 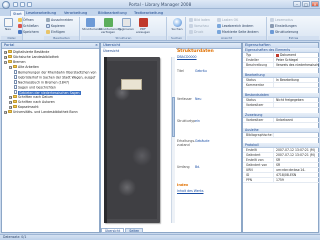 What do you see at coordinates (315, 4) in the screenshot?
I see `close-button: ×` at bounding box center [315, 4].